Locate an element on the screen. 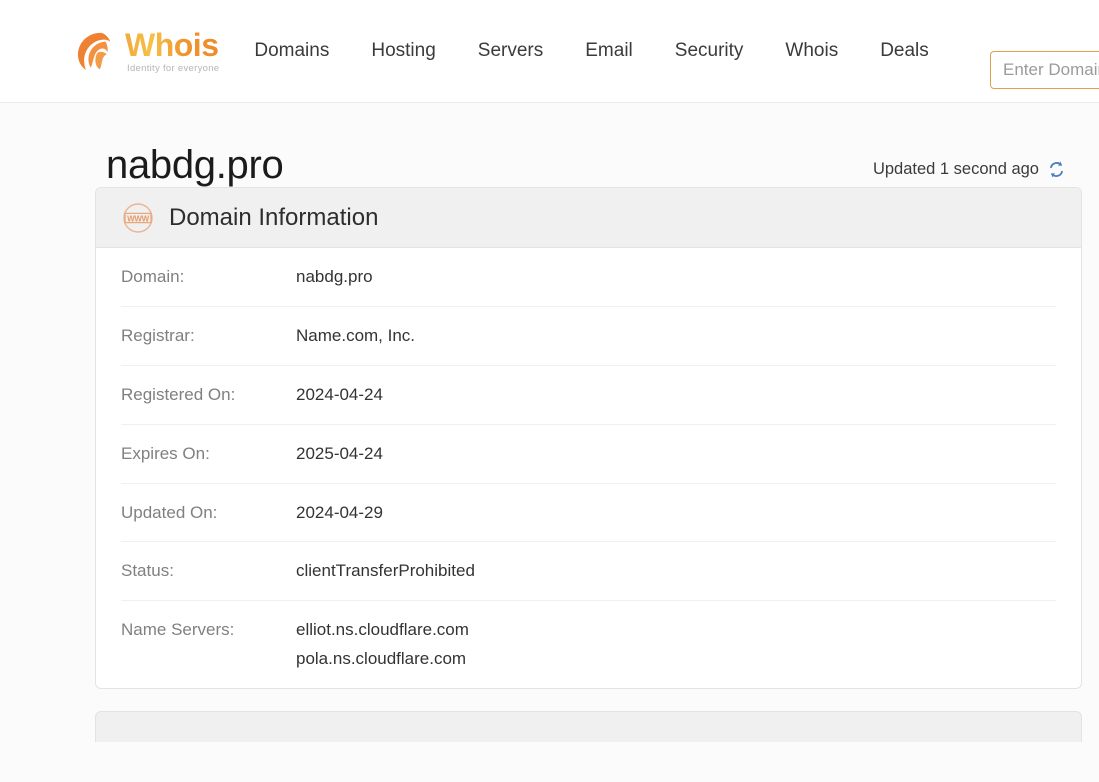  brand-tagline: Identity for everyone is located at coordinates (173, 68).